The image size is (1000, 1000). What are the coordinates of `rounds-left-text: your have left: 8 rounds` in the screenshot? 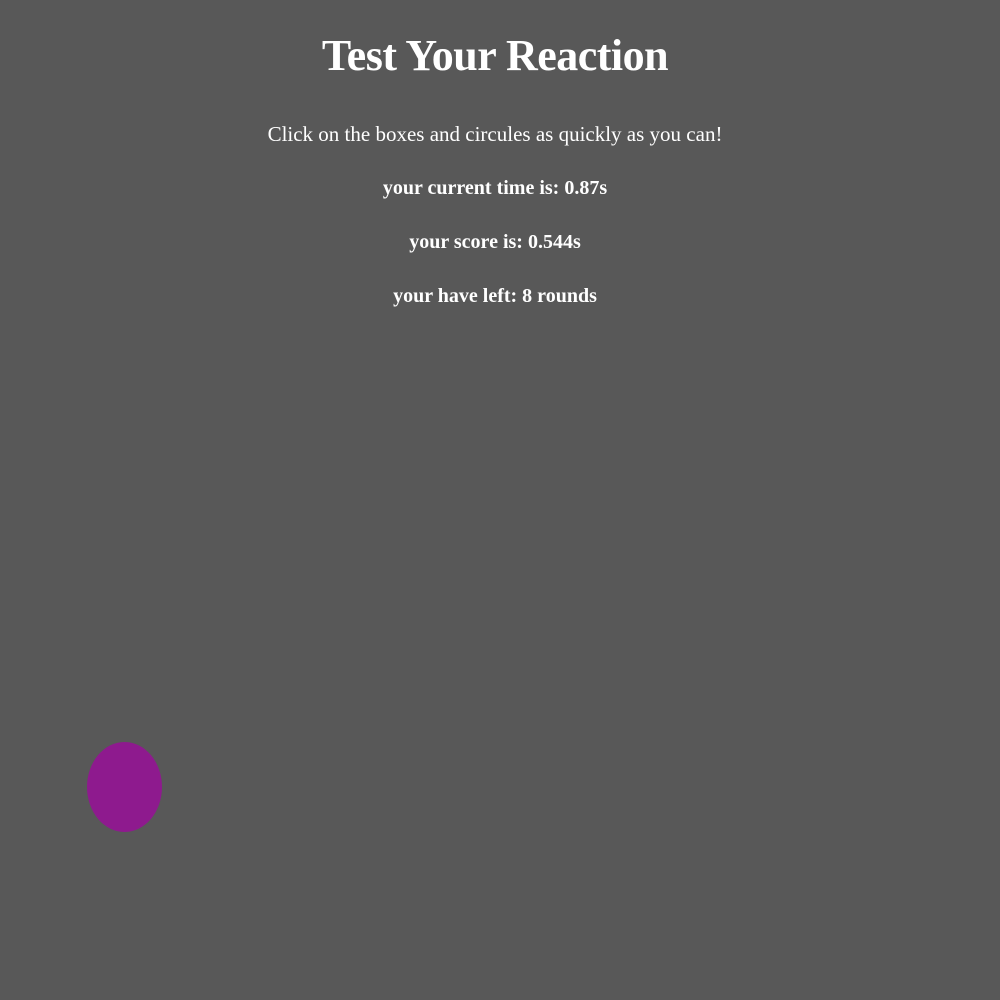 It's located at (495, 296).